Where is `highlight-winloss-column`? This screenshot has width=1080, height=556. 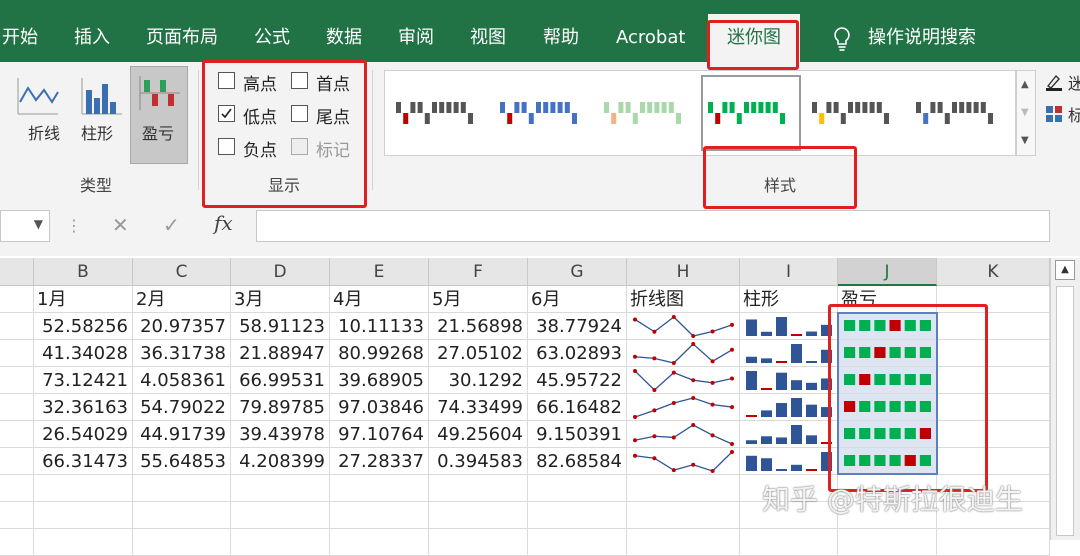
highlight-winloss-column is located at coordinates (908, 398).